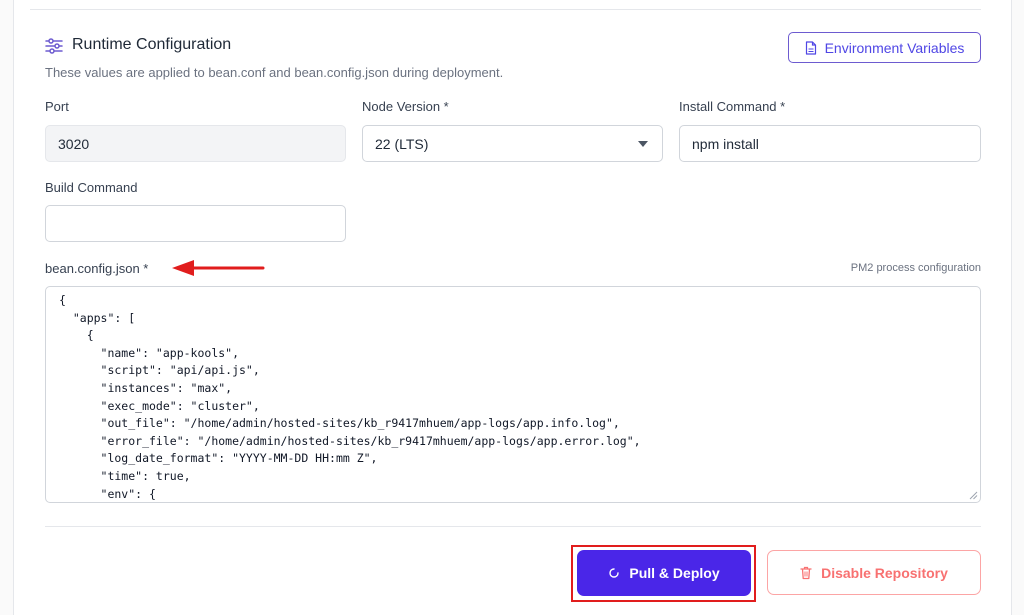 The image size is (1024, 615). Describe the element at coordinates (74, 143) in the screenshot. I see `port-value: 3020` at that location.